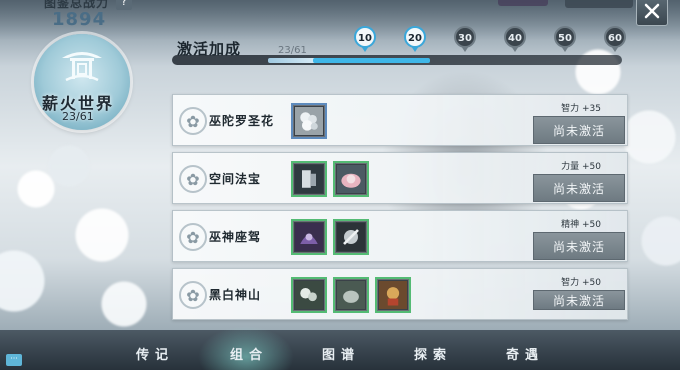 This screenshot has height=370, width=680. Describe the element at coordinates (565, 37) in the screenshot. I see `milestone-label: 50` at that location.